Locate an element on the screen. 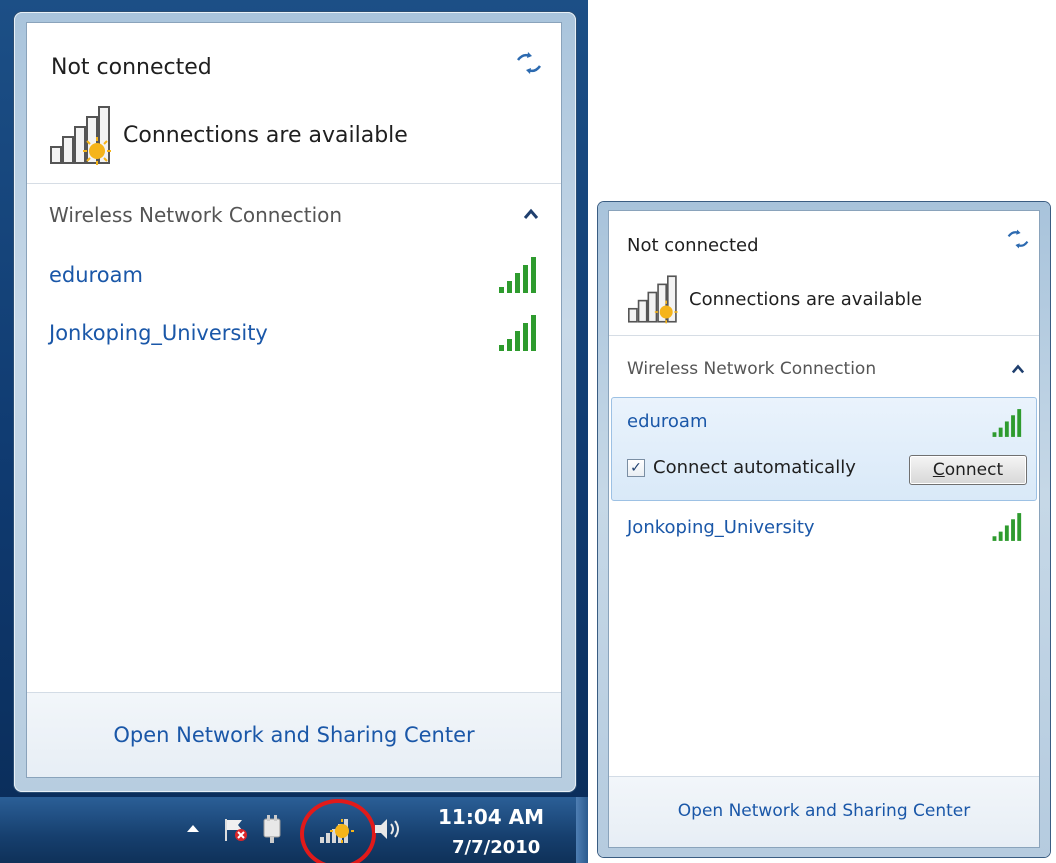  clock-time: 11:04 AM is located at coordinates (491, 817).